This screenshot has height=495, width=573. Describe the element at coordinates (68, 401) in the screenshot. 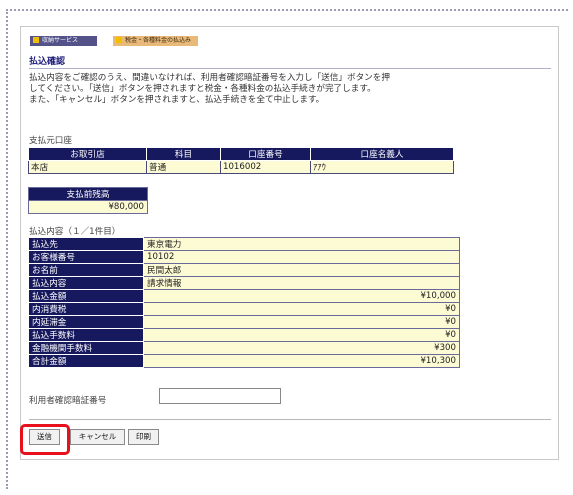

I see `auth-pin-label: 利用者確認暗証番号` at that location.